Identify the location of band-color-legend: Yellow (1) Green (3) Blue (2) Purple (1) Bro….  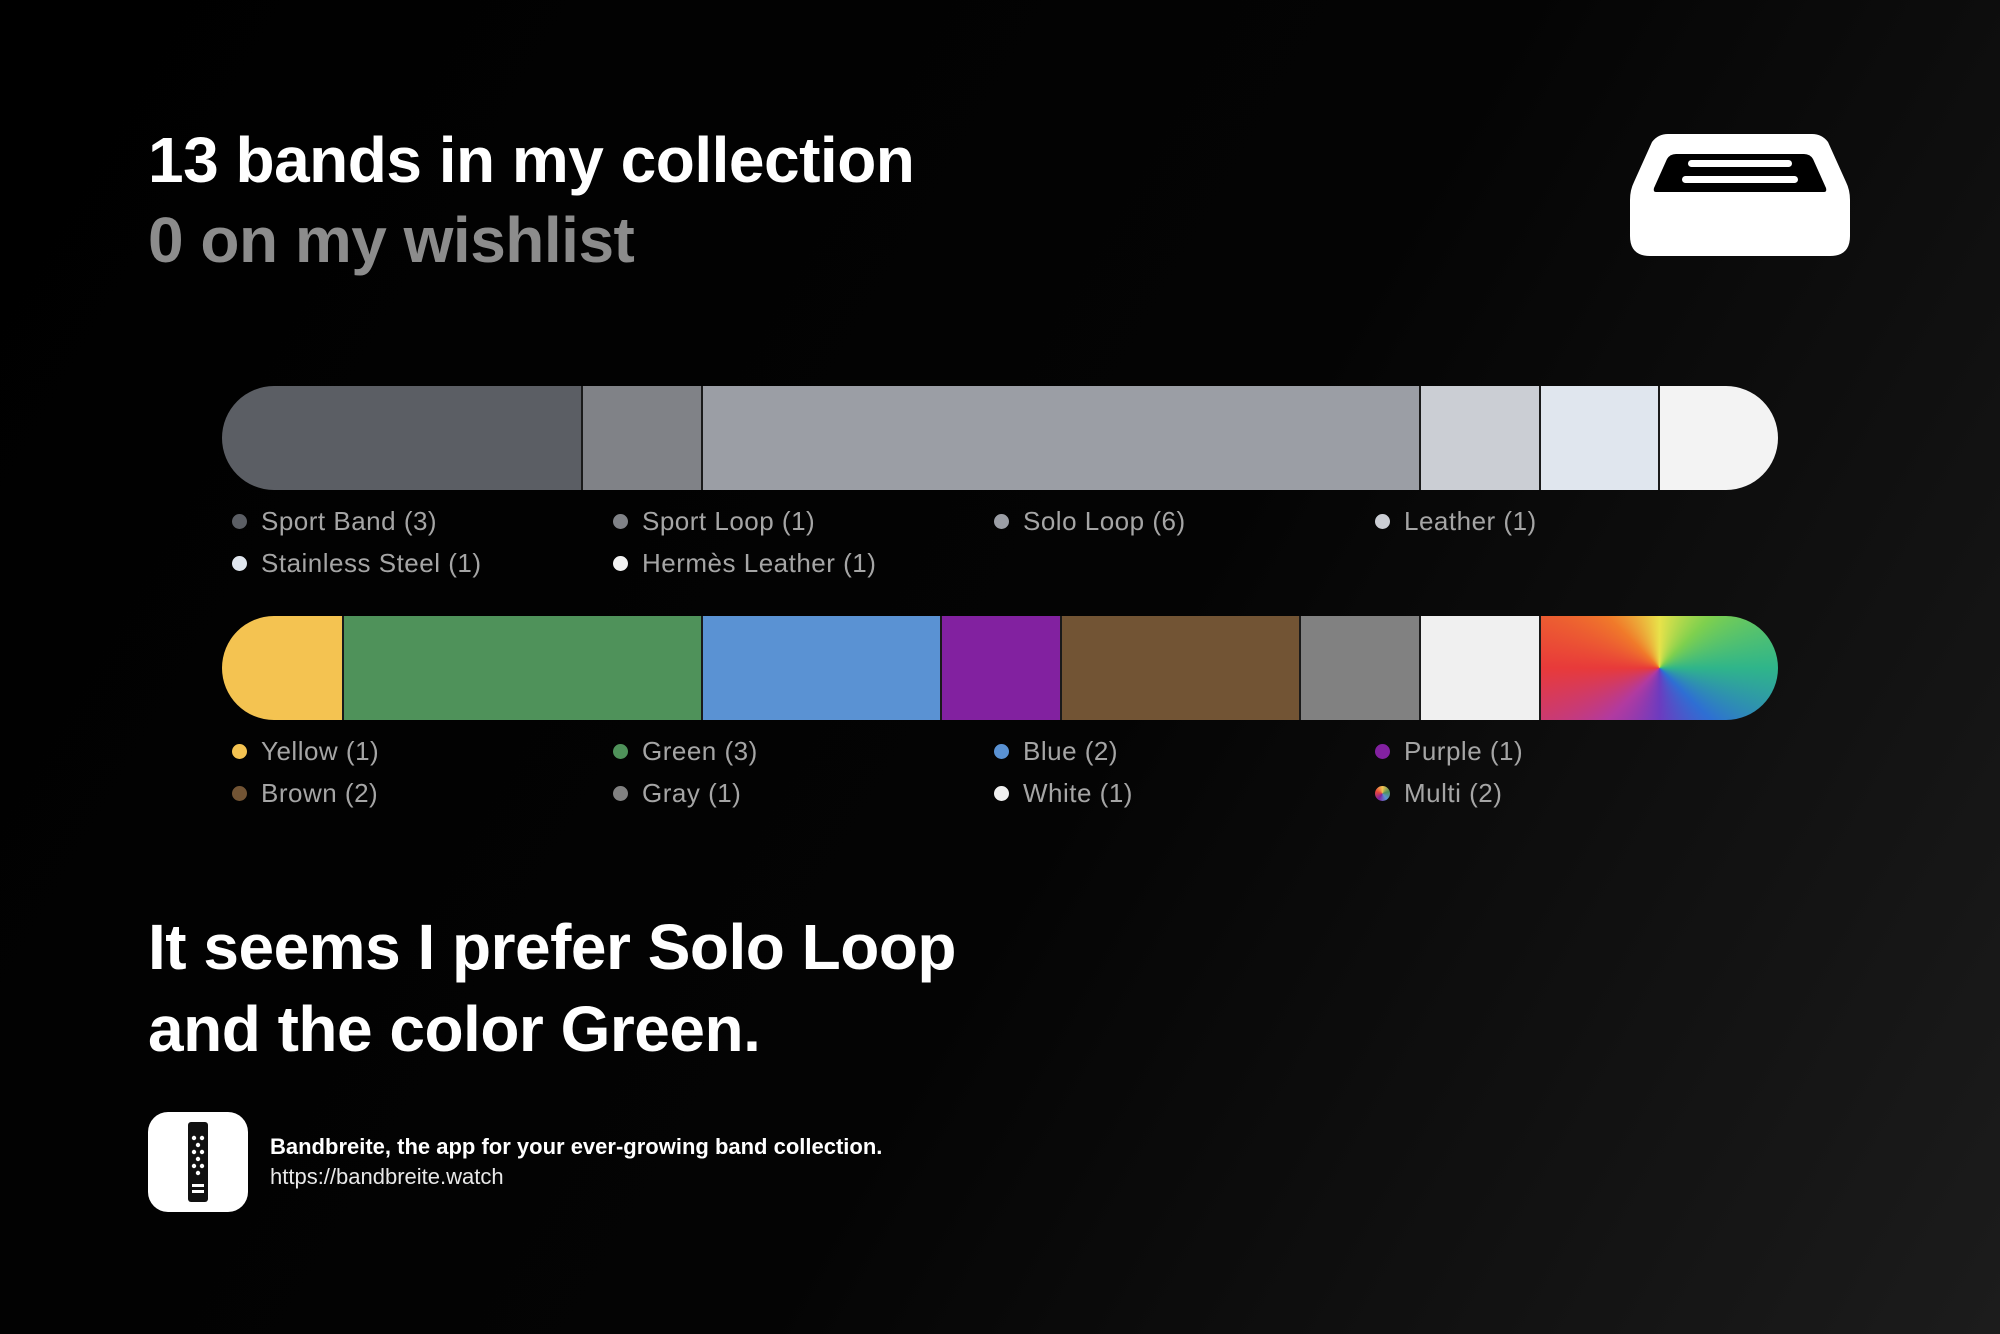
(1002, 772).